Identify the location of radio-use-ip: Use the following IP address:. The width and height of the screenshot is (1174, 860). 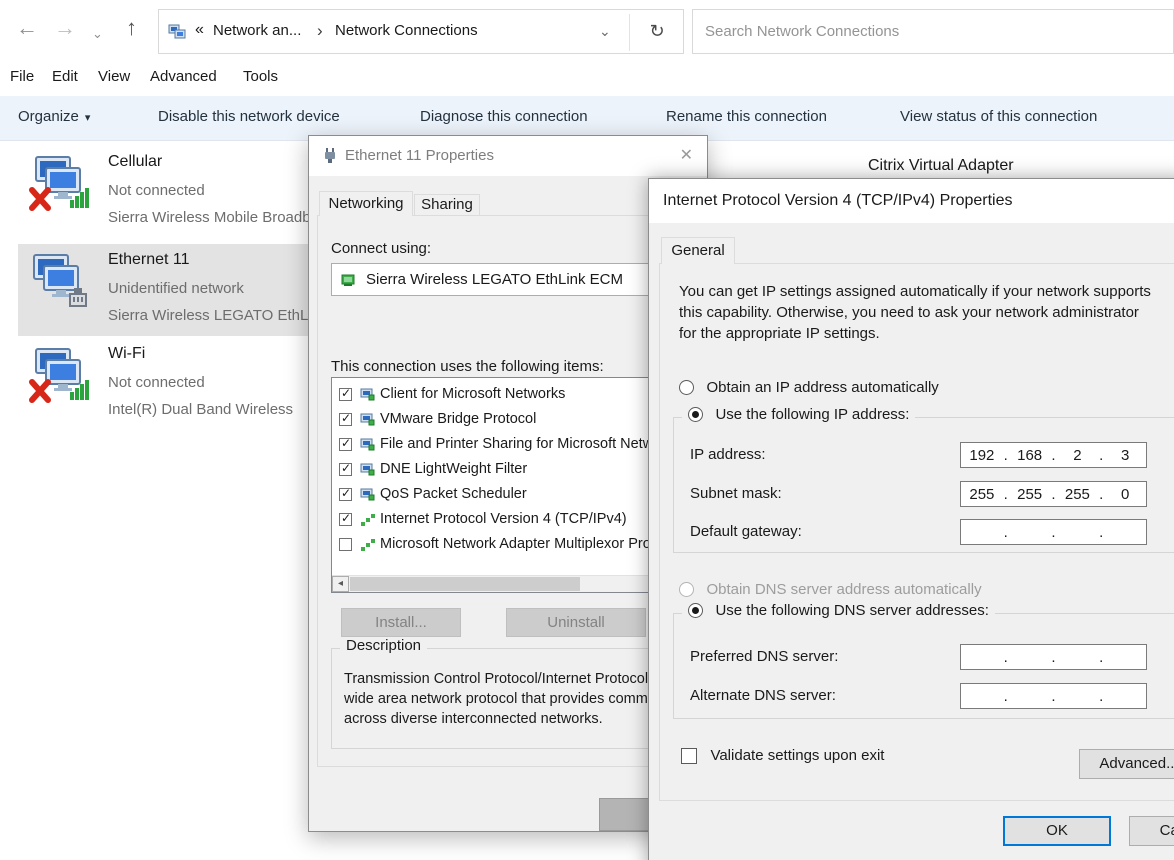
(799, 416).